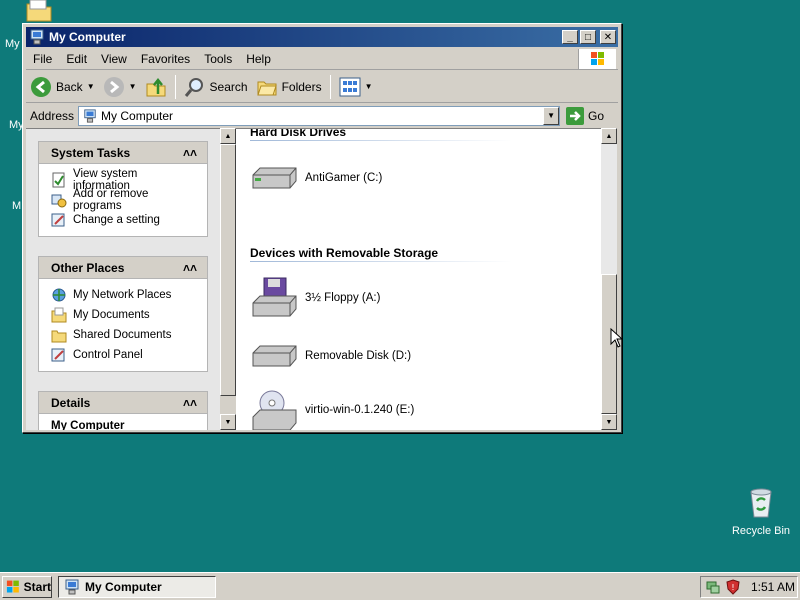  What do you see at coordinates (59, 315) in the screenshot?
I see `documents-folder-icon` at bounding box center [59, 315].